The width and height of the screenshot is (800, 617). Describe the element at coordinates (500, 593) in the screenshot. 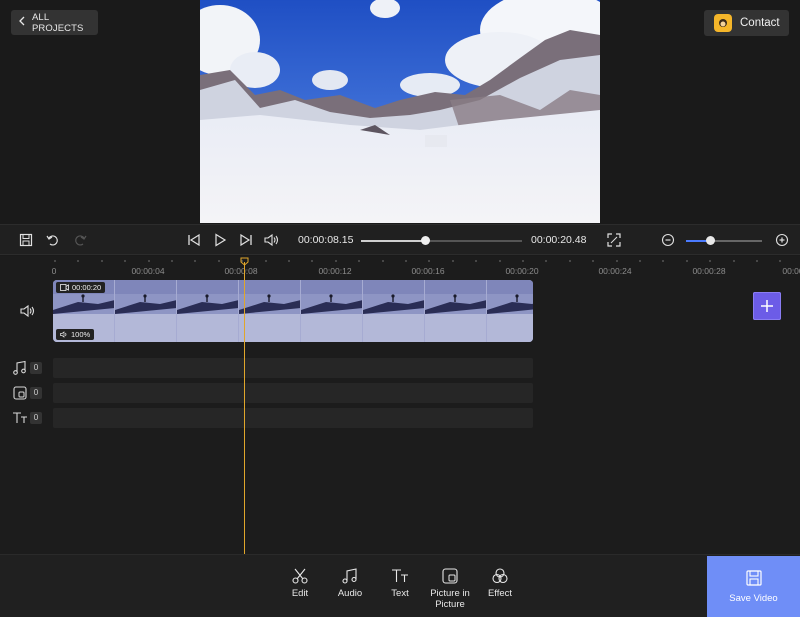

I see `effect-label: Effect` at that location.